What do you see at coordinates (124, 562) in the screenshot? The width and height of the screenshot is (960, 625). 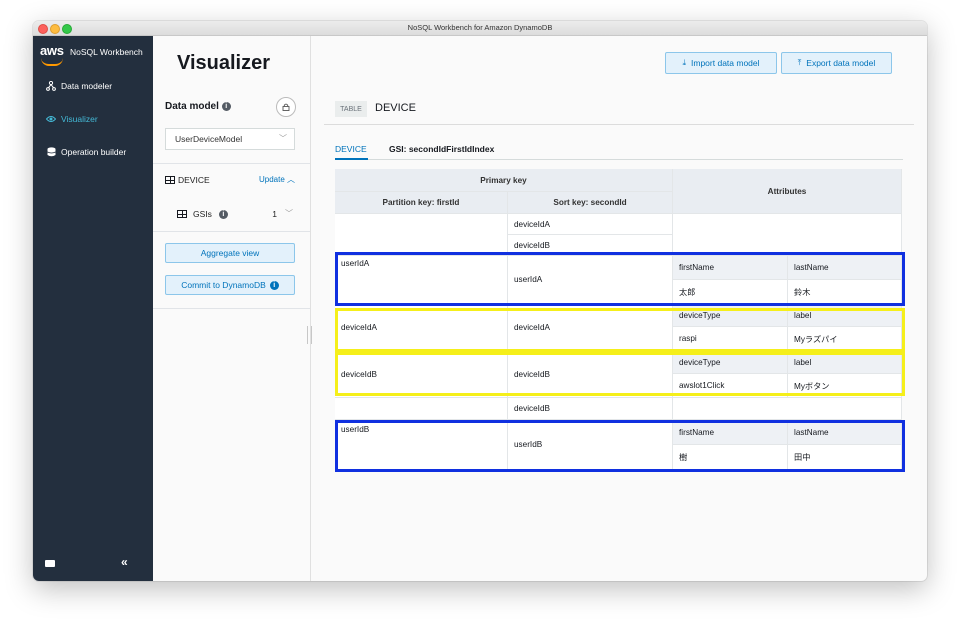 I see `collapse-nav-icon: «` at bounding box center [124, 562].